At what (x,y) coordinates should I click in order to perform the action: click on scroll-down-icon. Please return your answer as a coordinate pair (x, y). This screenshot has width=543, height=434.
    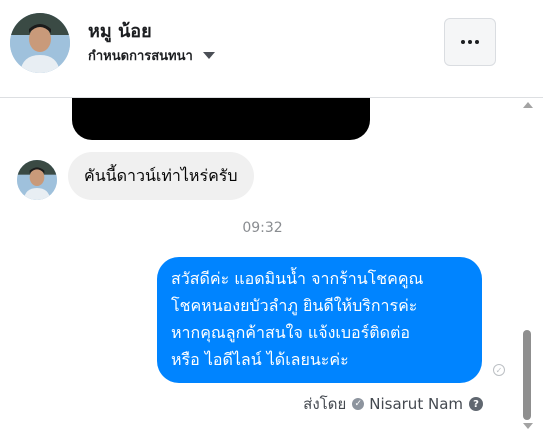
    Looking at the image, I should click on (528, 426).